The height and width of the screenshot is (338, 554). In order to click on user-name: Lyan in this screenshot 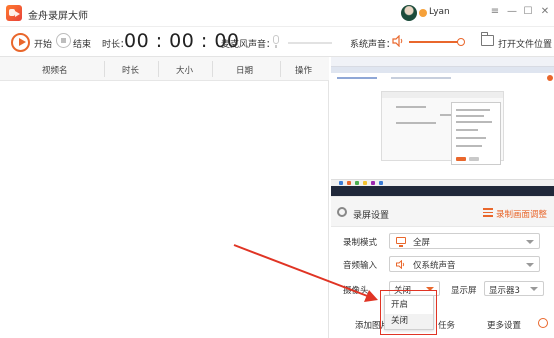, I will do `click(439, 12)`.